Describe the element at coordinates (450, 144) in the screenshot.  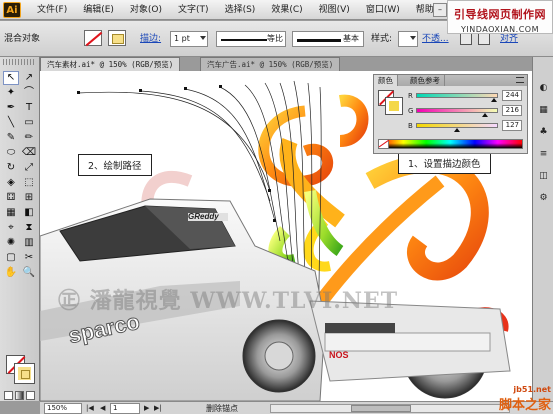
I see `color-spectrum-bar` at that location.